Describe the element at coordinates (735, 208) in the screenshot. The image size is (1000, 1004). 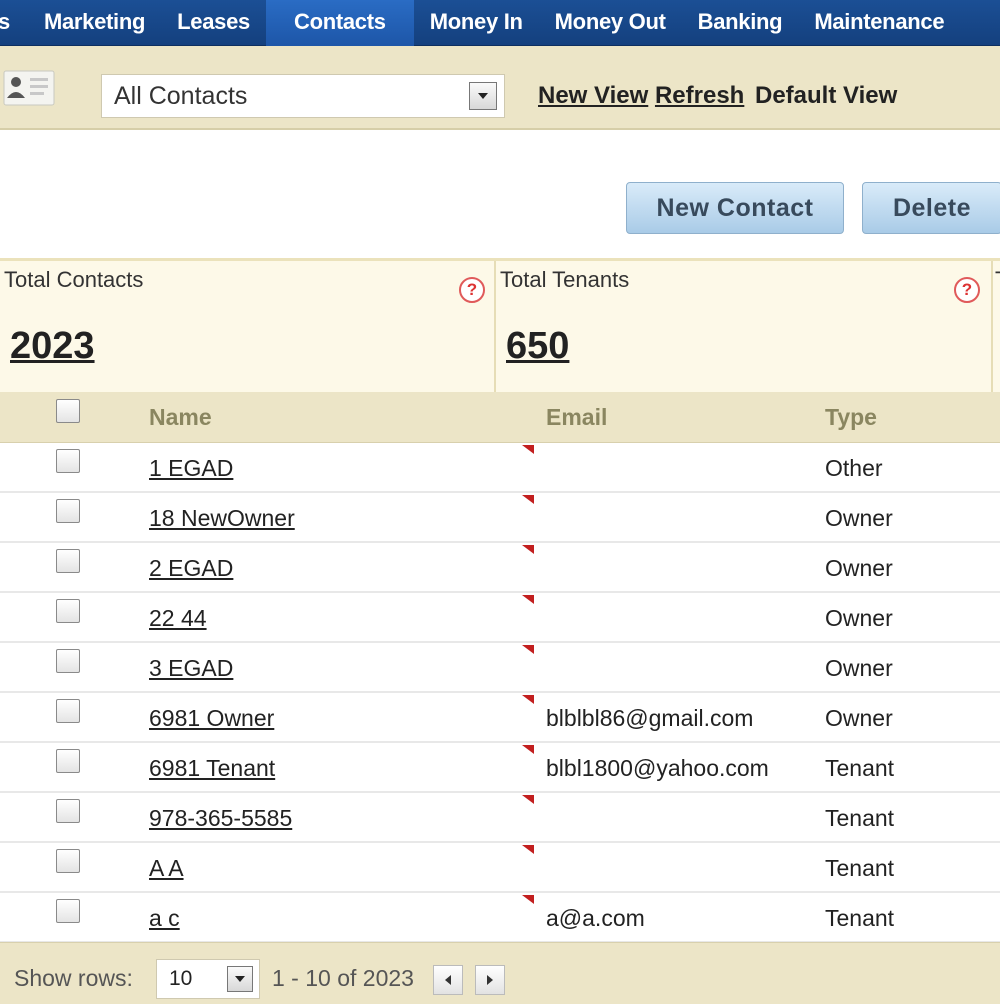
I see `new-contact-button: New Contact` at that location.